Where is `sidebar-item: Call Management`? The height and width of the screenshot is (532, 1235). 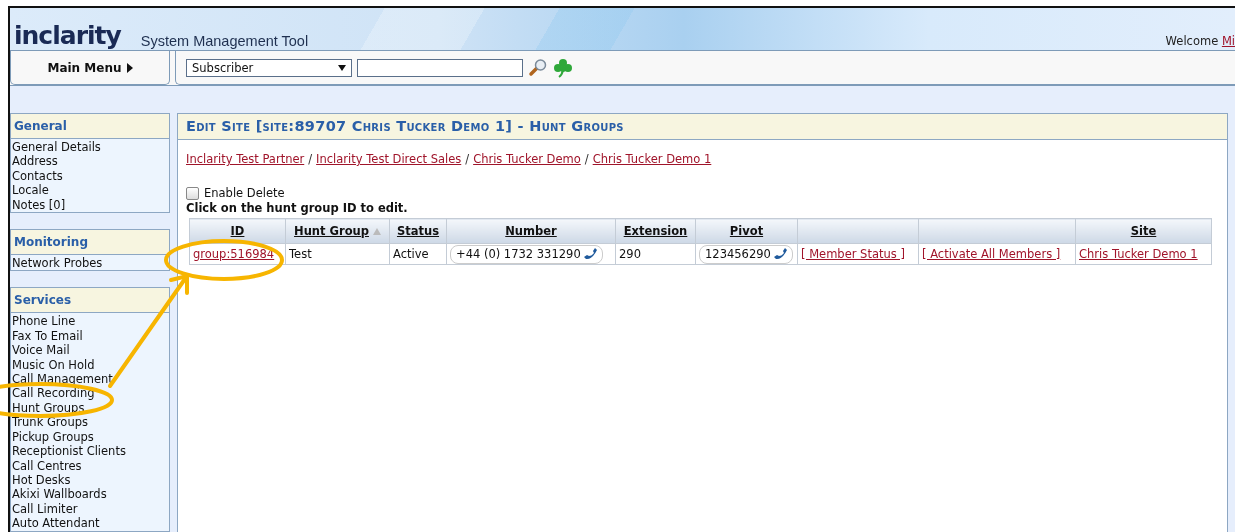 sidebar-item: Call Management is located at coordinates (90, 379).